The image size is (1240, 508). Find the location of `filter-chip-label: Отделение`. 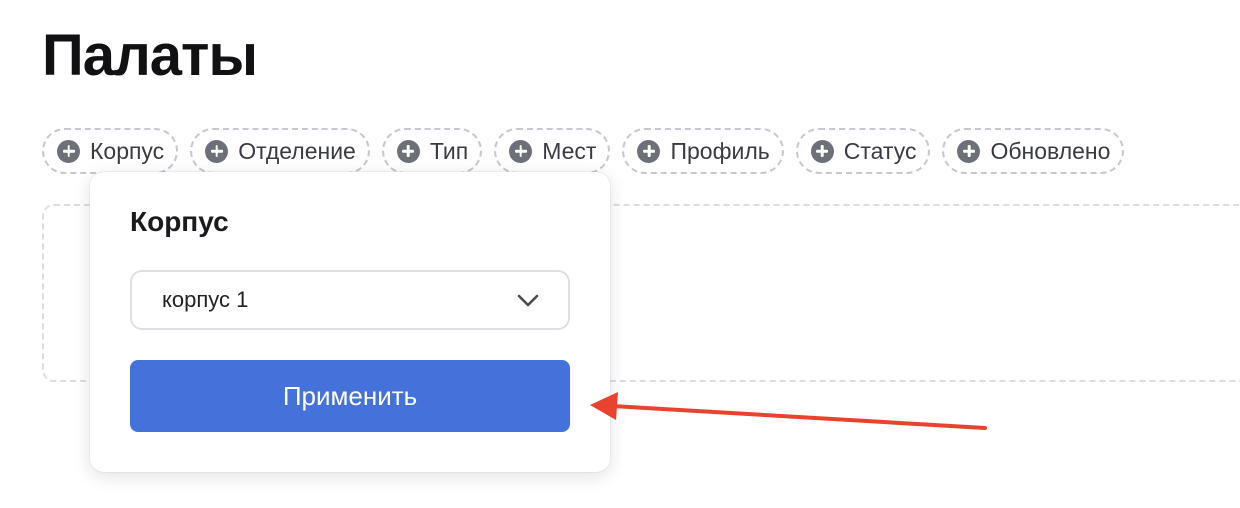

filter-chip-label: Отделение is located at coordinates (297, 150).